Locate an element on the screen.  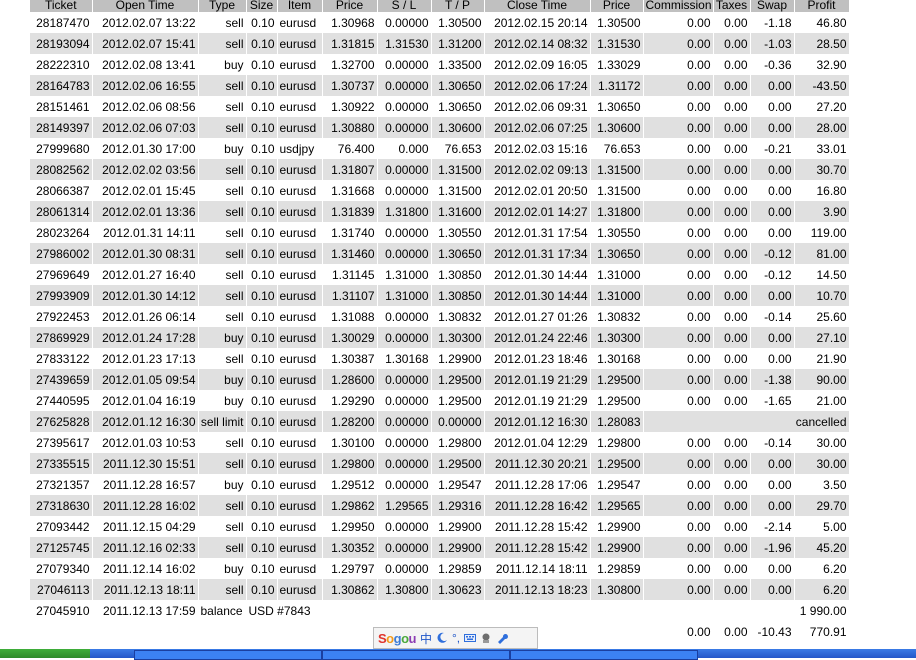
table-cell: 2011.12.28 17:06 is located at coordinates (537, 484).